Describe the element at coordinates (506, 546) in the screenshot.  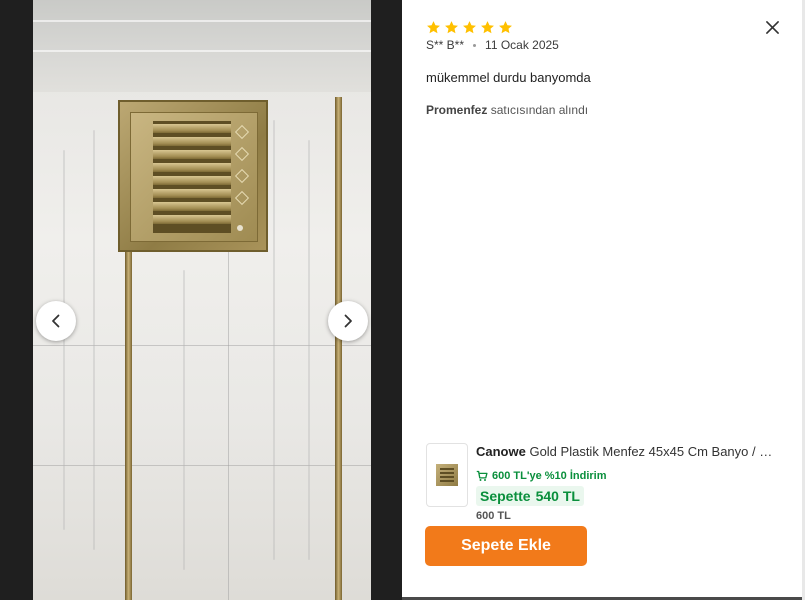
I see `add-to-cart-button: Sepete Ekle` at that location.